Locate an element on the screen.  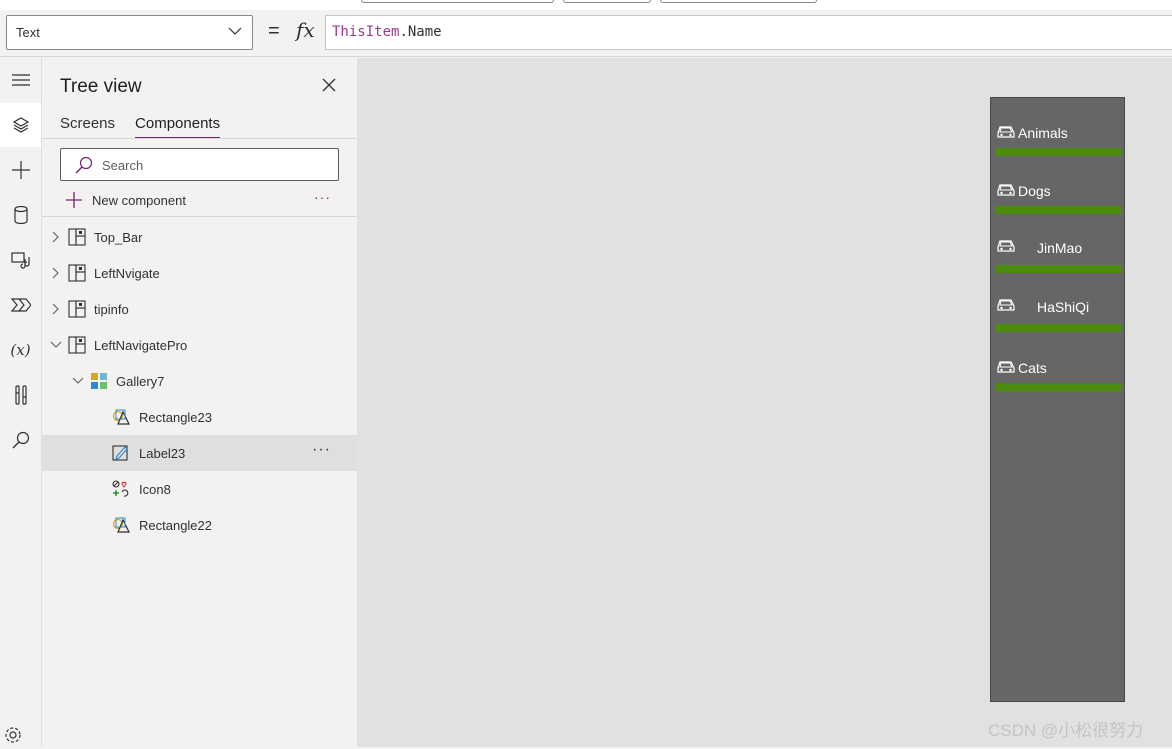
tree-node-gallery7: Gallery7 is located at coordinates (199, 381).